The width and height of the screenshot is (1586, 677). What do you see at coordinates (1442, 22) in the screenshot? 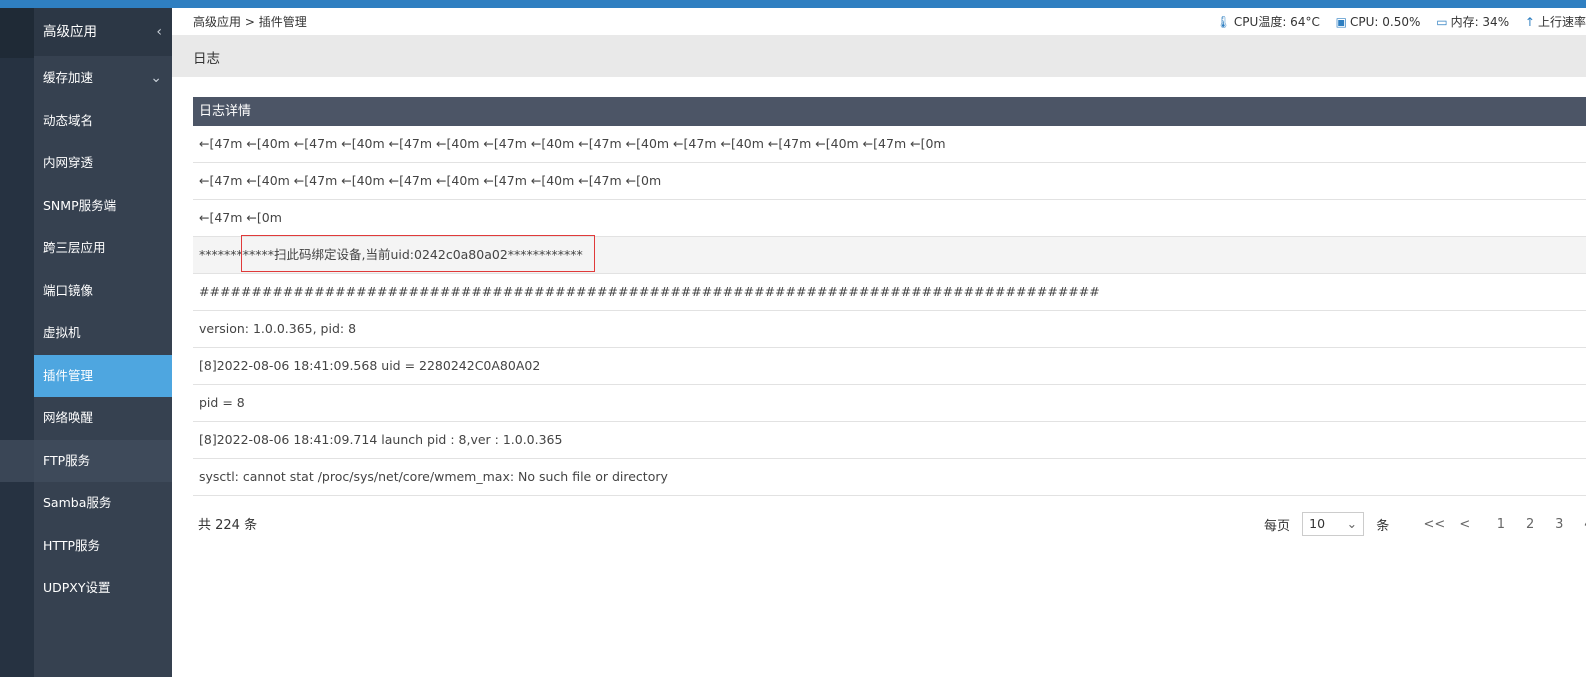
I see `memory-icon: ▭` at bounding box center [1442, 22].